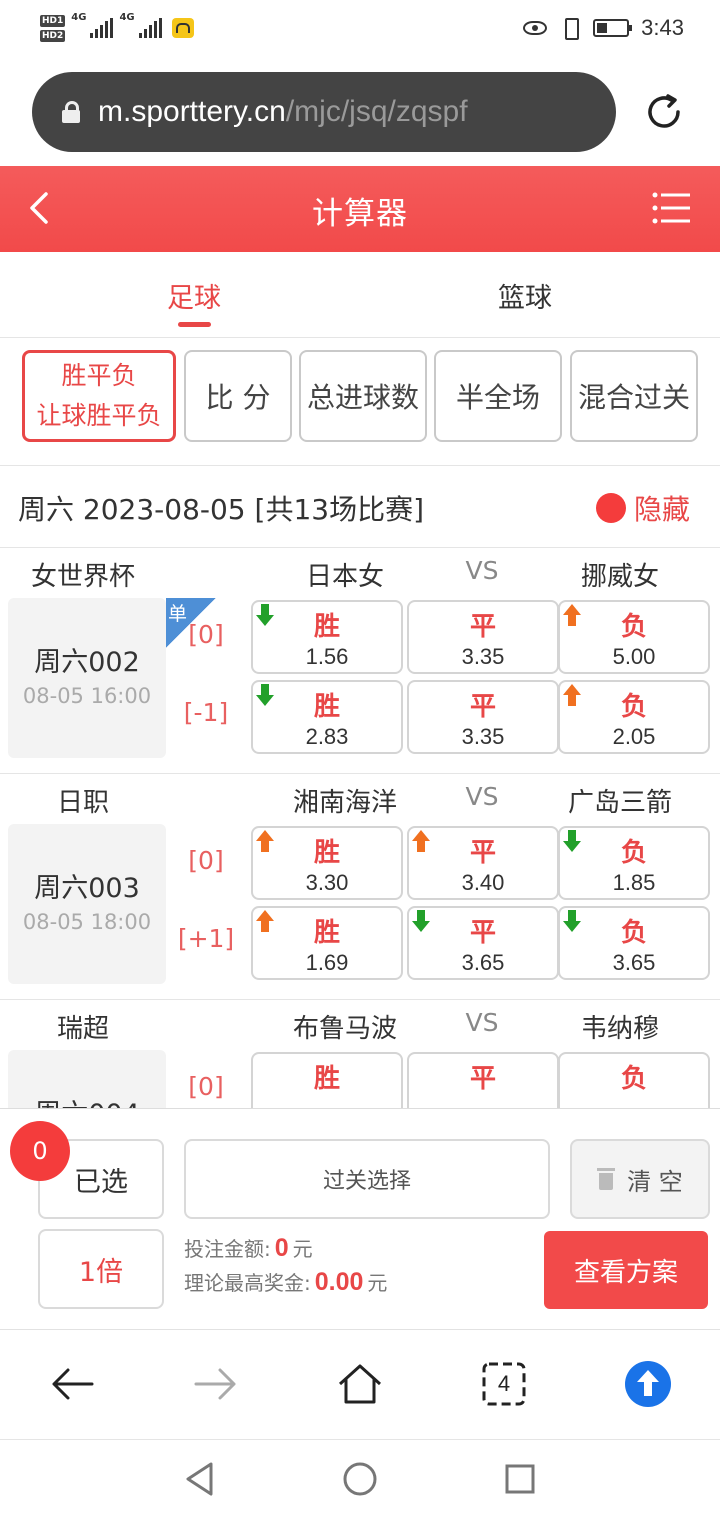 This screenshot has width=720, height=1520. Describe the element at coordinates (327, 717) in the screenshot. I see `odds-win: 胜 2.83` at that location.